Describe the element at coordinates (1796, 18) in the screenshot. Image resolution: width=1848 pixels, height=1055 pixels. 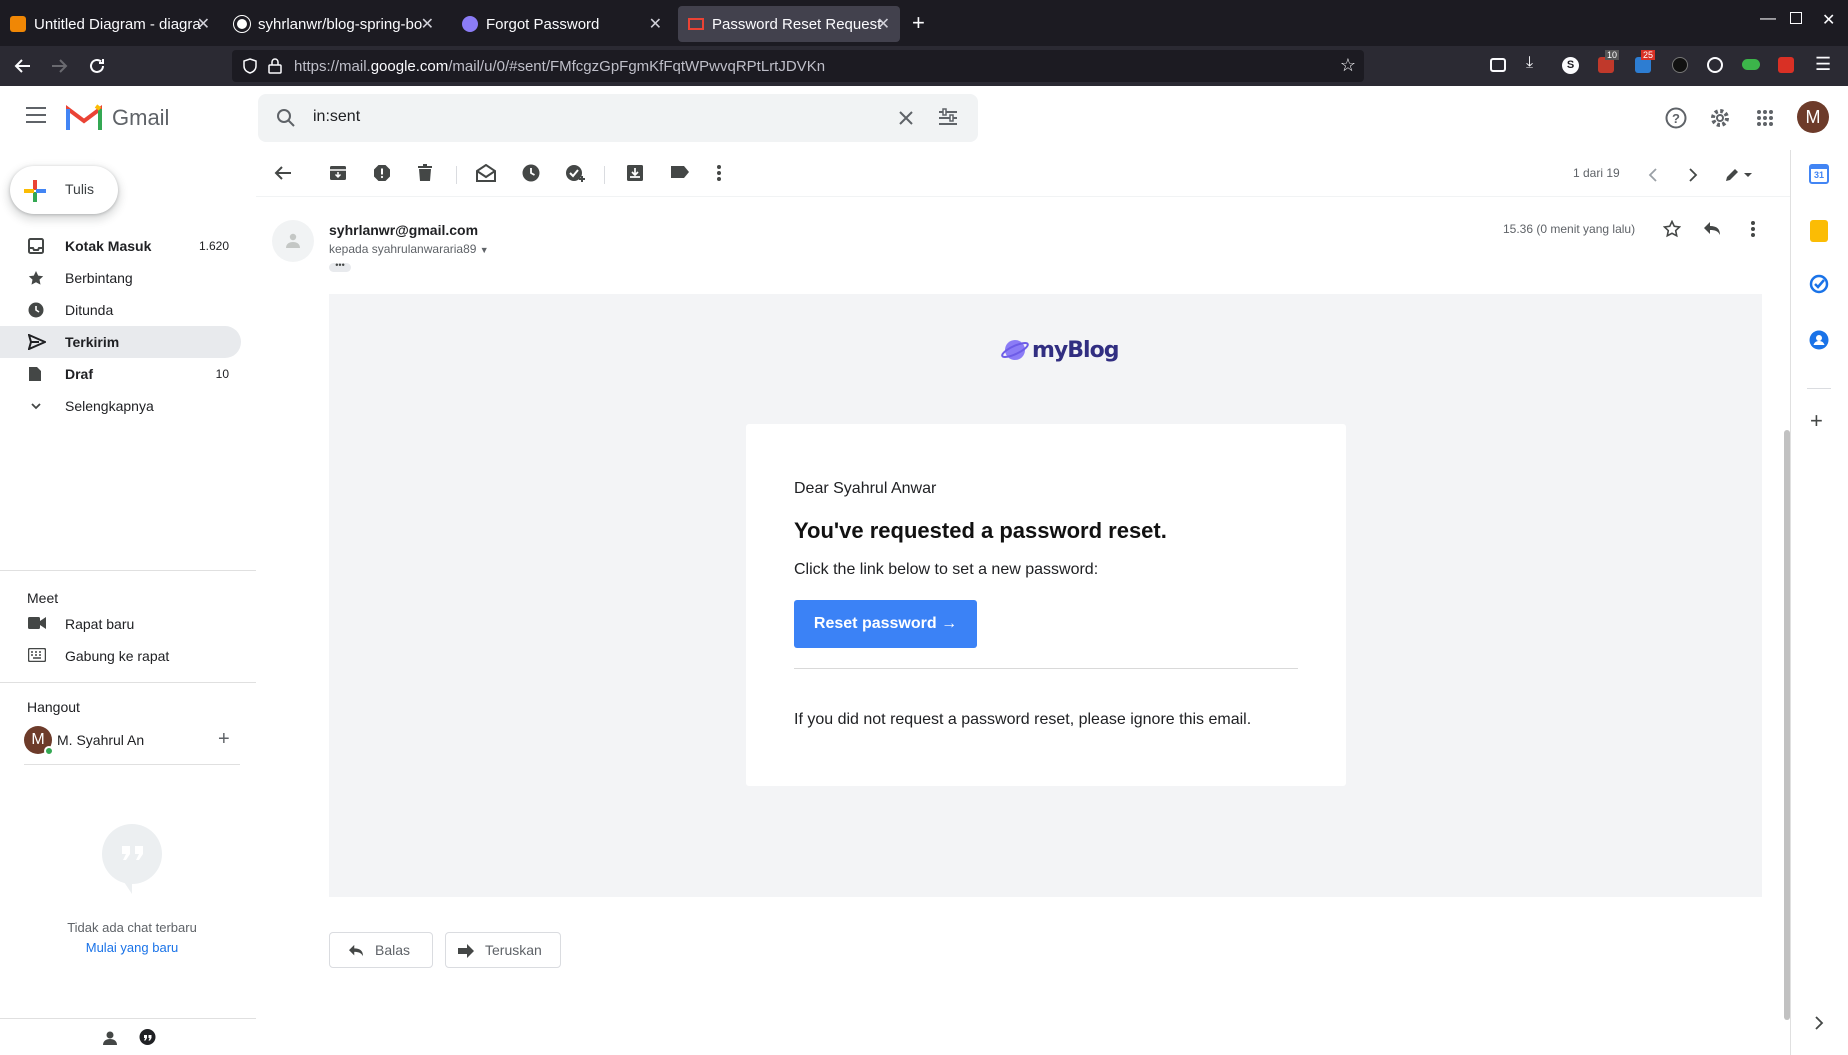
I see `maximize-window-button` at that location.